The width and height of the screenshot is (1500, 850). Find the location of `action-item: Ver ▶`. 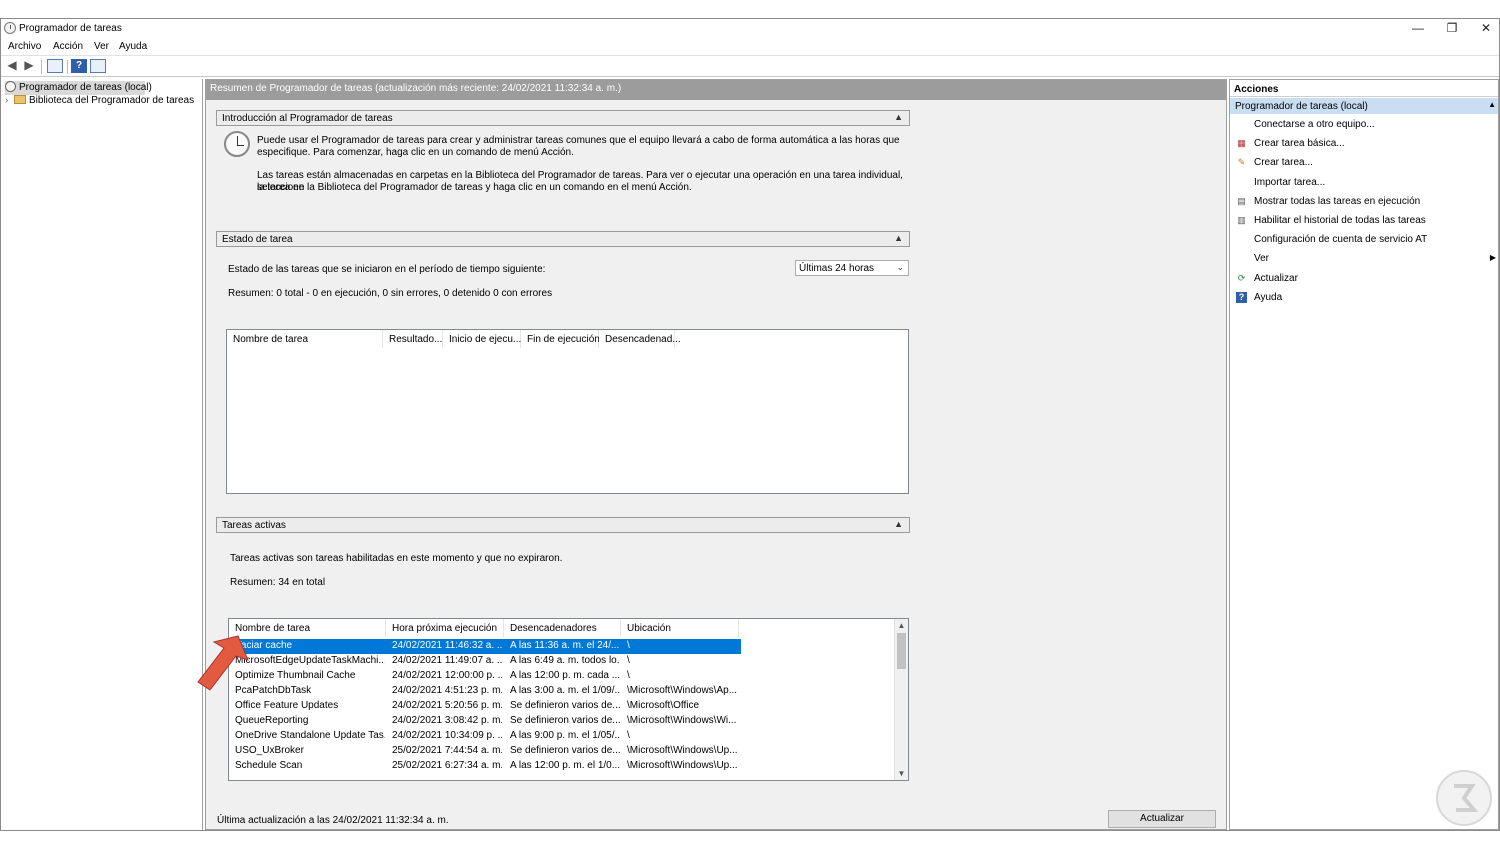

action-item: Ver ▶ is located at coordinates (1365, 260).